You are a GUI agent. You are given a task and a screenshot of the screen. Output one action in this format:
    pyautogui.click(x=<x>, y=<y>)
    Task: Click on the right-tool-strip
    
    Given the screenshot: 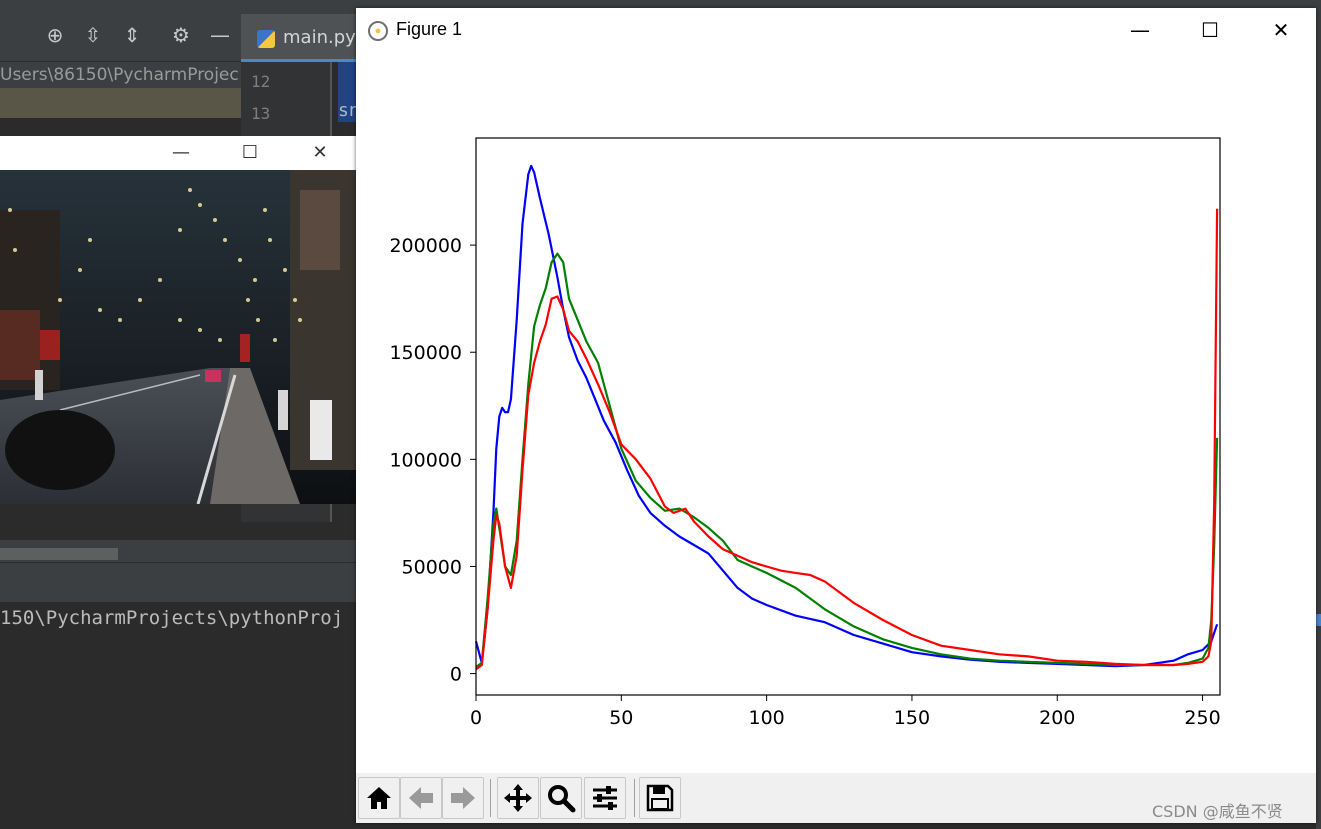 What is the action you would take?
    pyautogui.click(x=1318, y=414)
    